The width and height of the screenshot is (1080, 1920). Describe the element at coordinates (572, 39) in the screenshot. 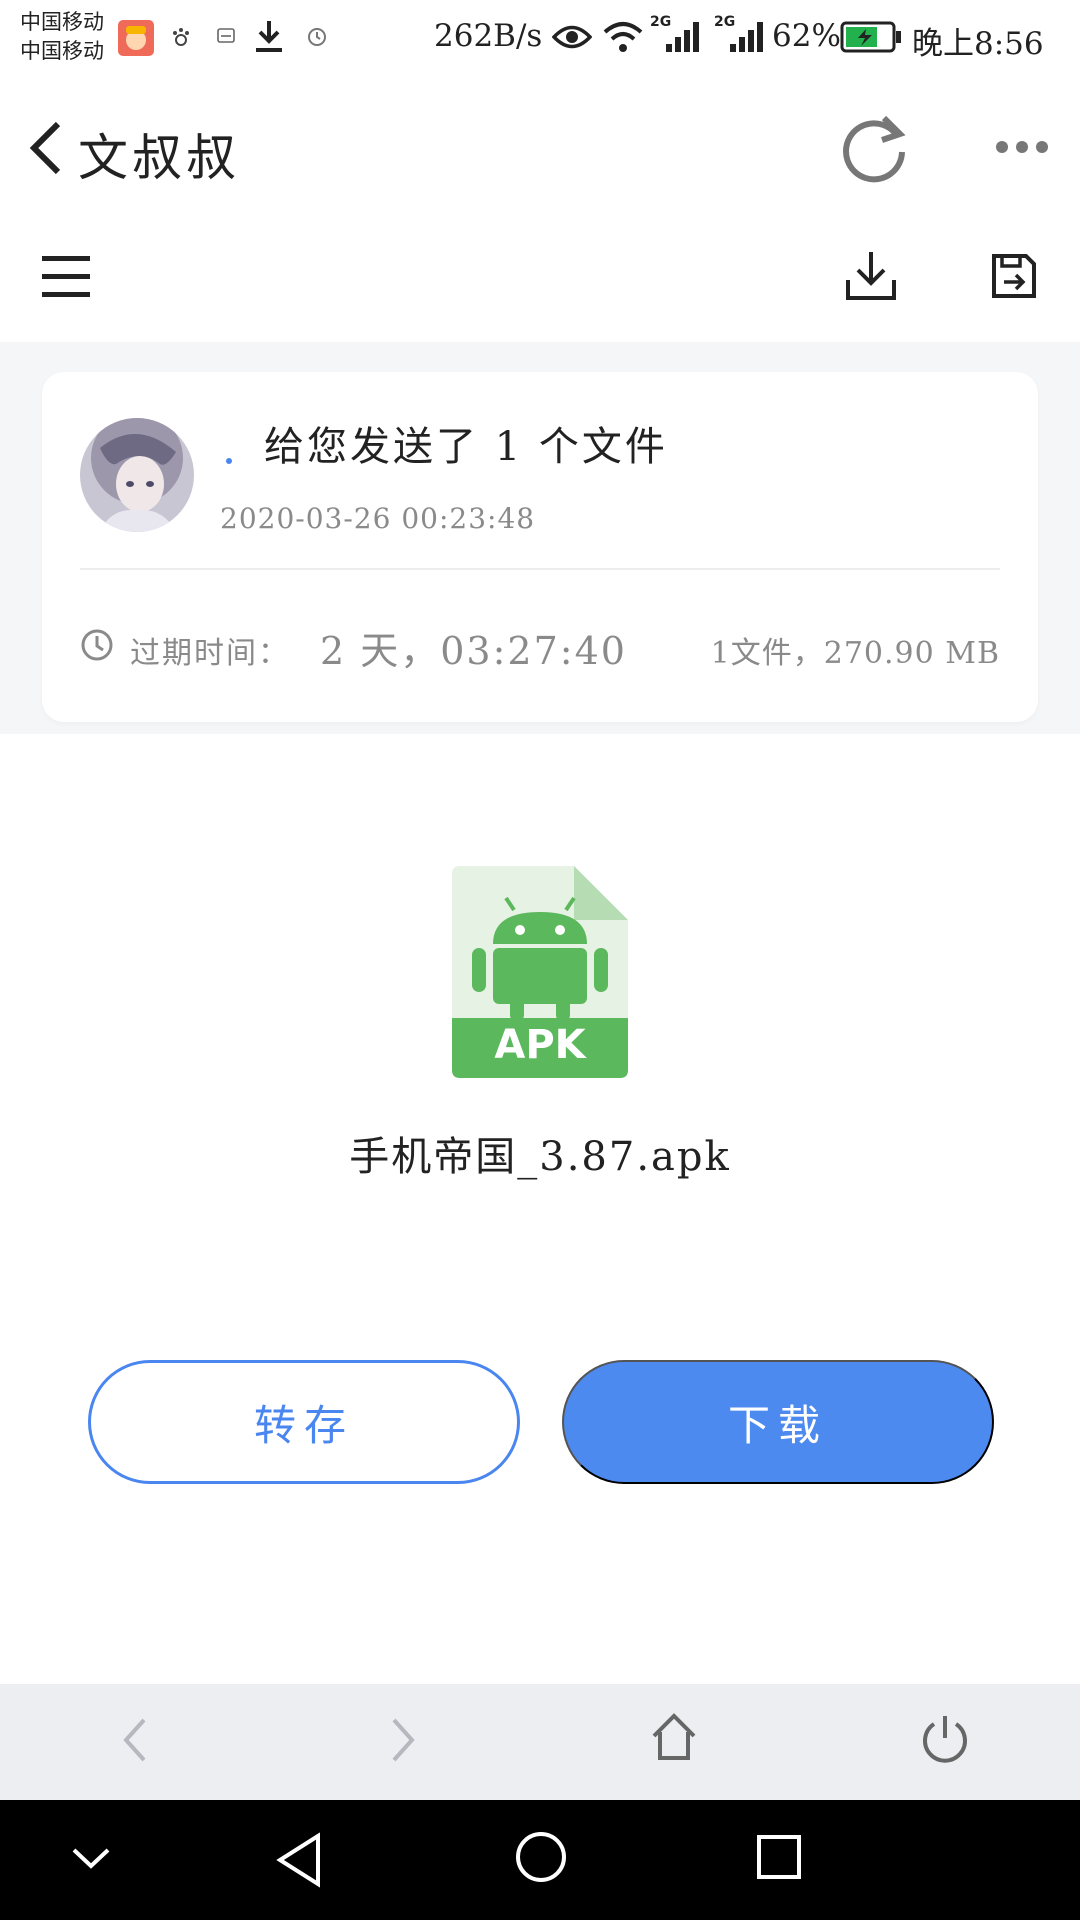

I see `eye-icon` at that location.